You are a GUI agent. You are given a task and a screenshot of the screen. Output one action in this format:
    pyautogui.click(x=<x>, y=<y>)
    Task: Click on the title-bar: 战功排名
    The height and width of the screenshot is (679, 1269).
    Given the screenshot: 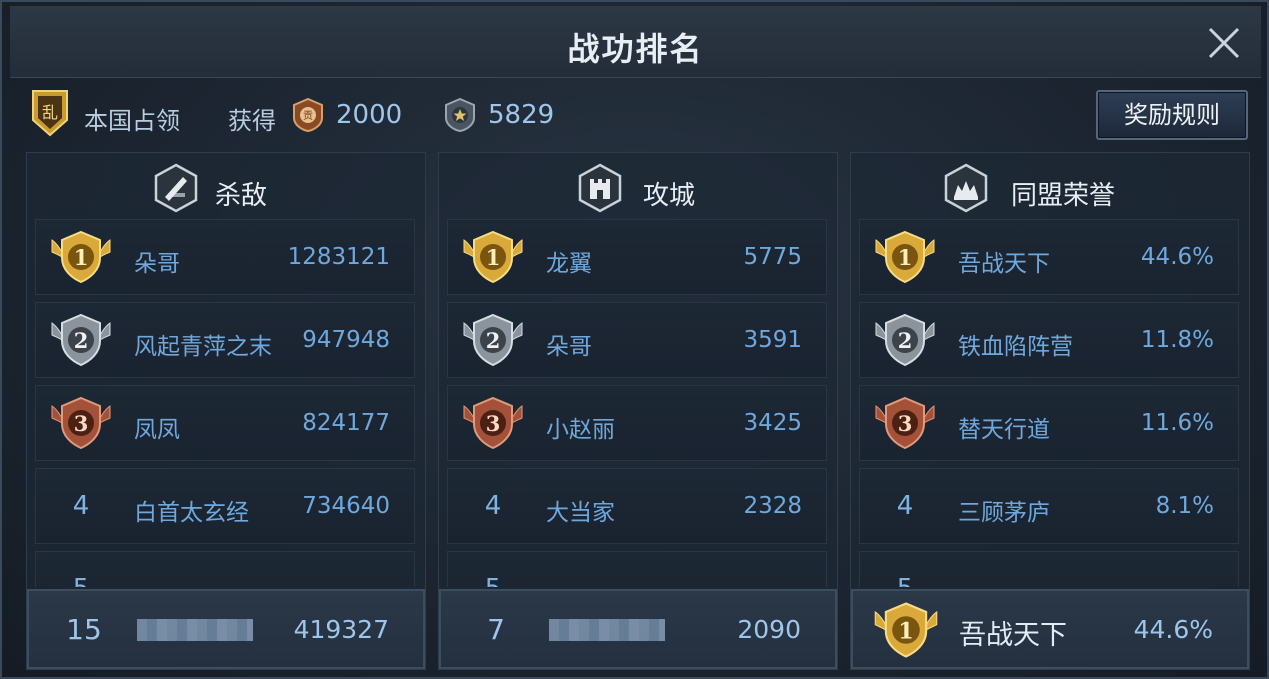 What is the action you would take?
    pyautogui.click(x=635, y=42)
    